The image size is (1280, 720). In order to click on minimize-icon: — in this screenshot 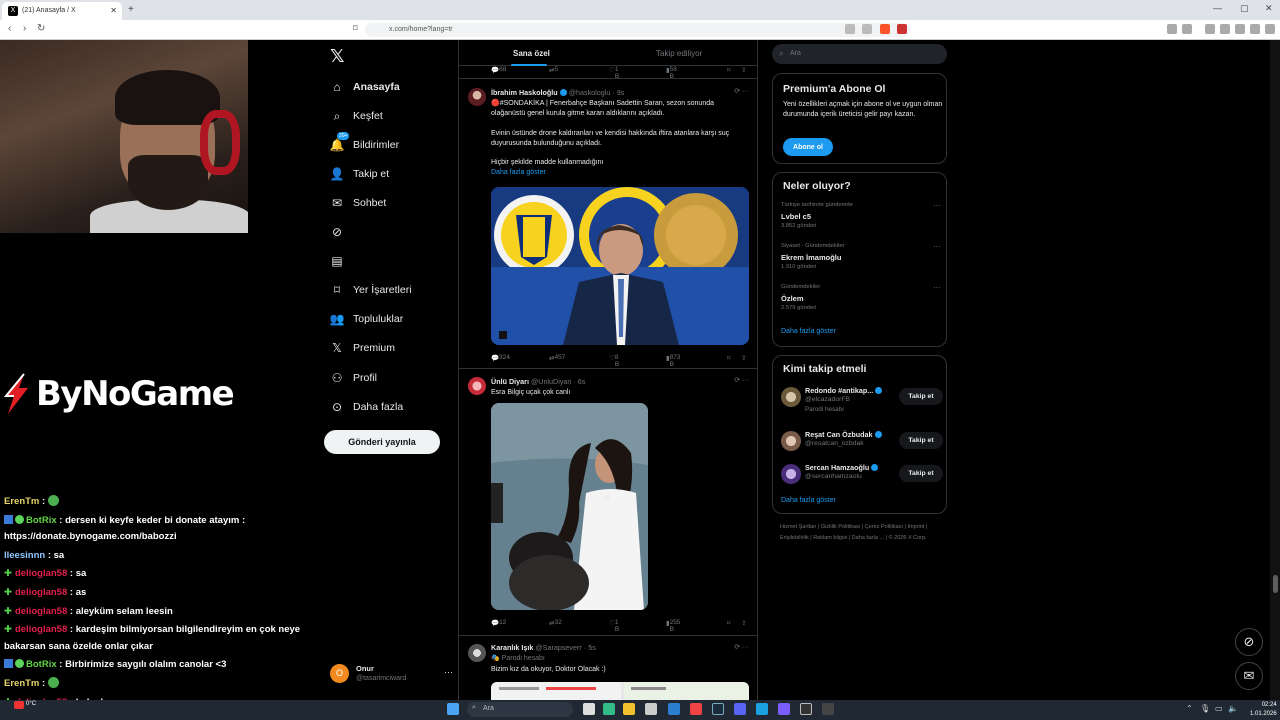, I will do `click(1217, 8)`.